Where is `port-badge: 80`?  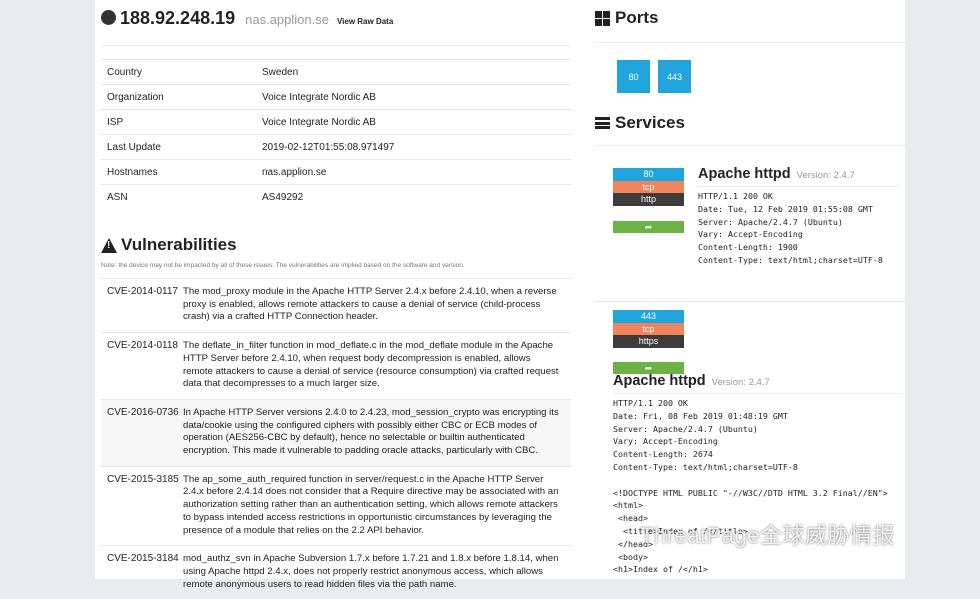
port-badge: 80 is located at coordinates (648, 174).